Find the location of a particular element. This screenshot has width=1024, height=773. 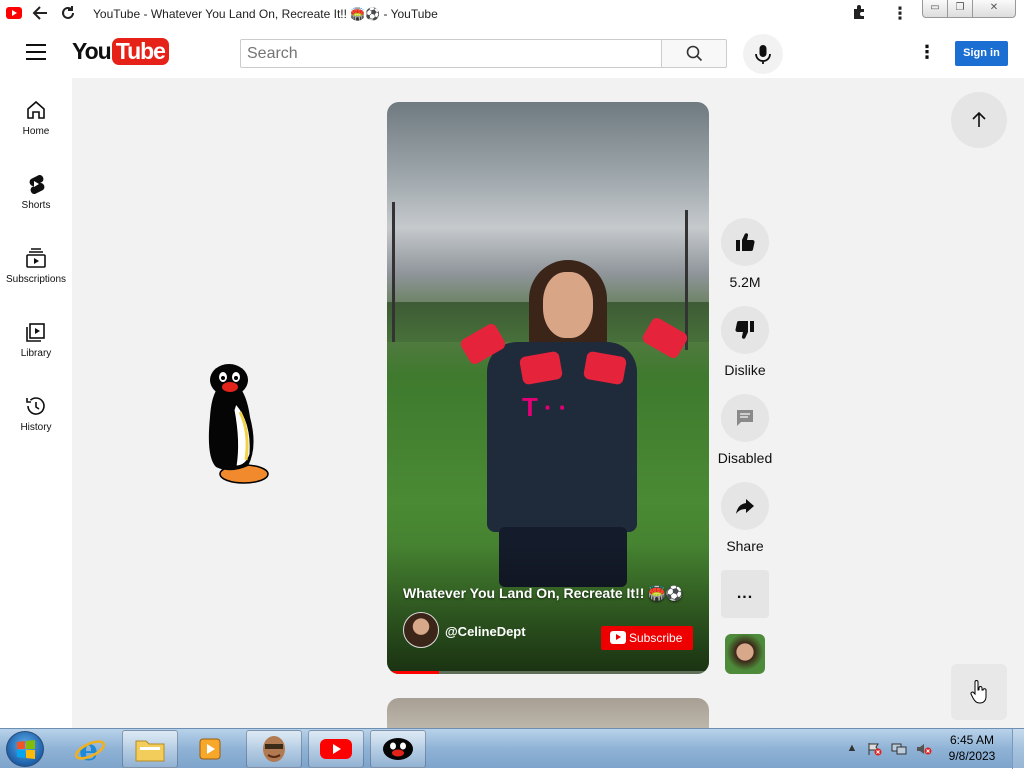

comments-button is located at coordinates (745, 418).